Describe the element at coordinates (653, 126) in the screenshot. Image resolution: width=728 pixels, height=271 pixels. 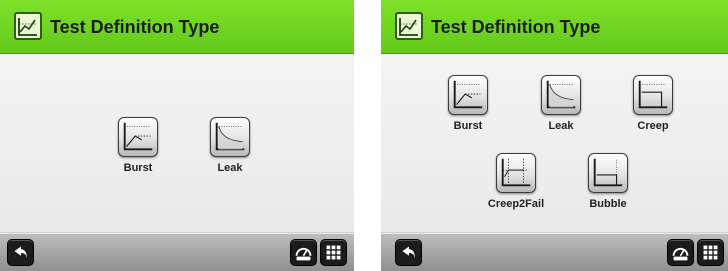
I see `tile-label: Creep` at that location.